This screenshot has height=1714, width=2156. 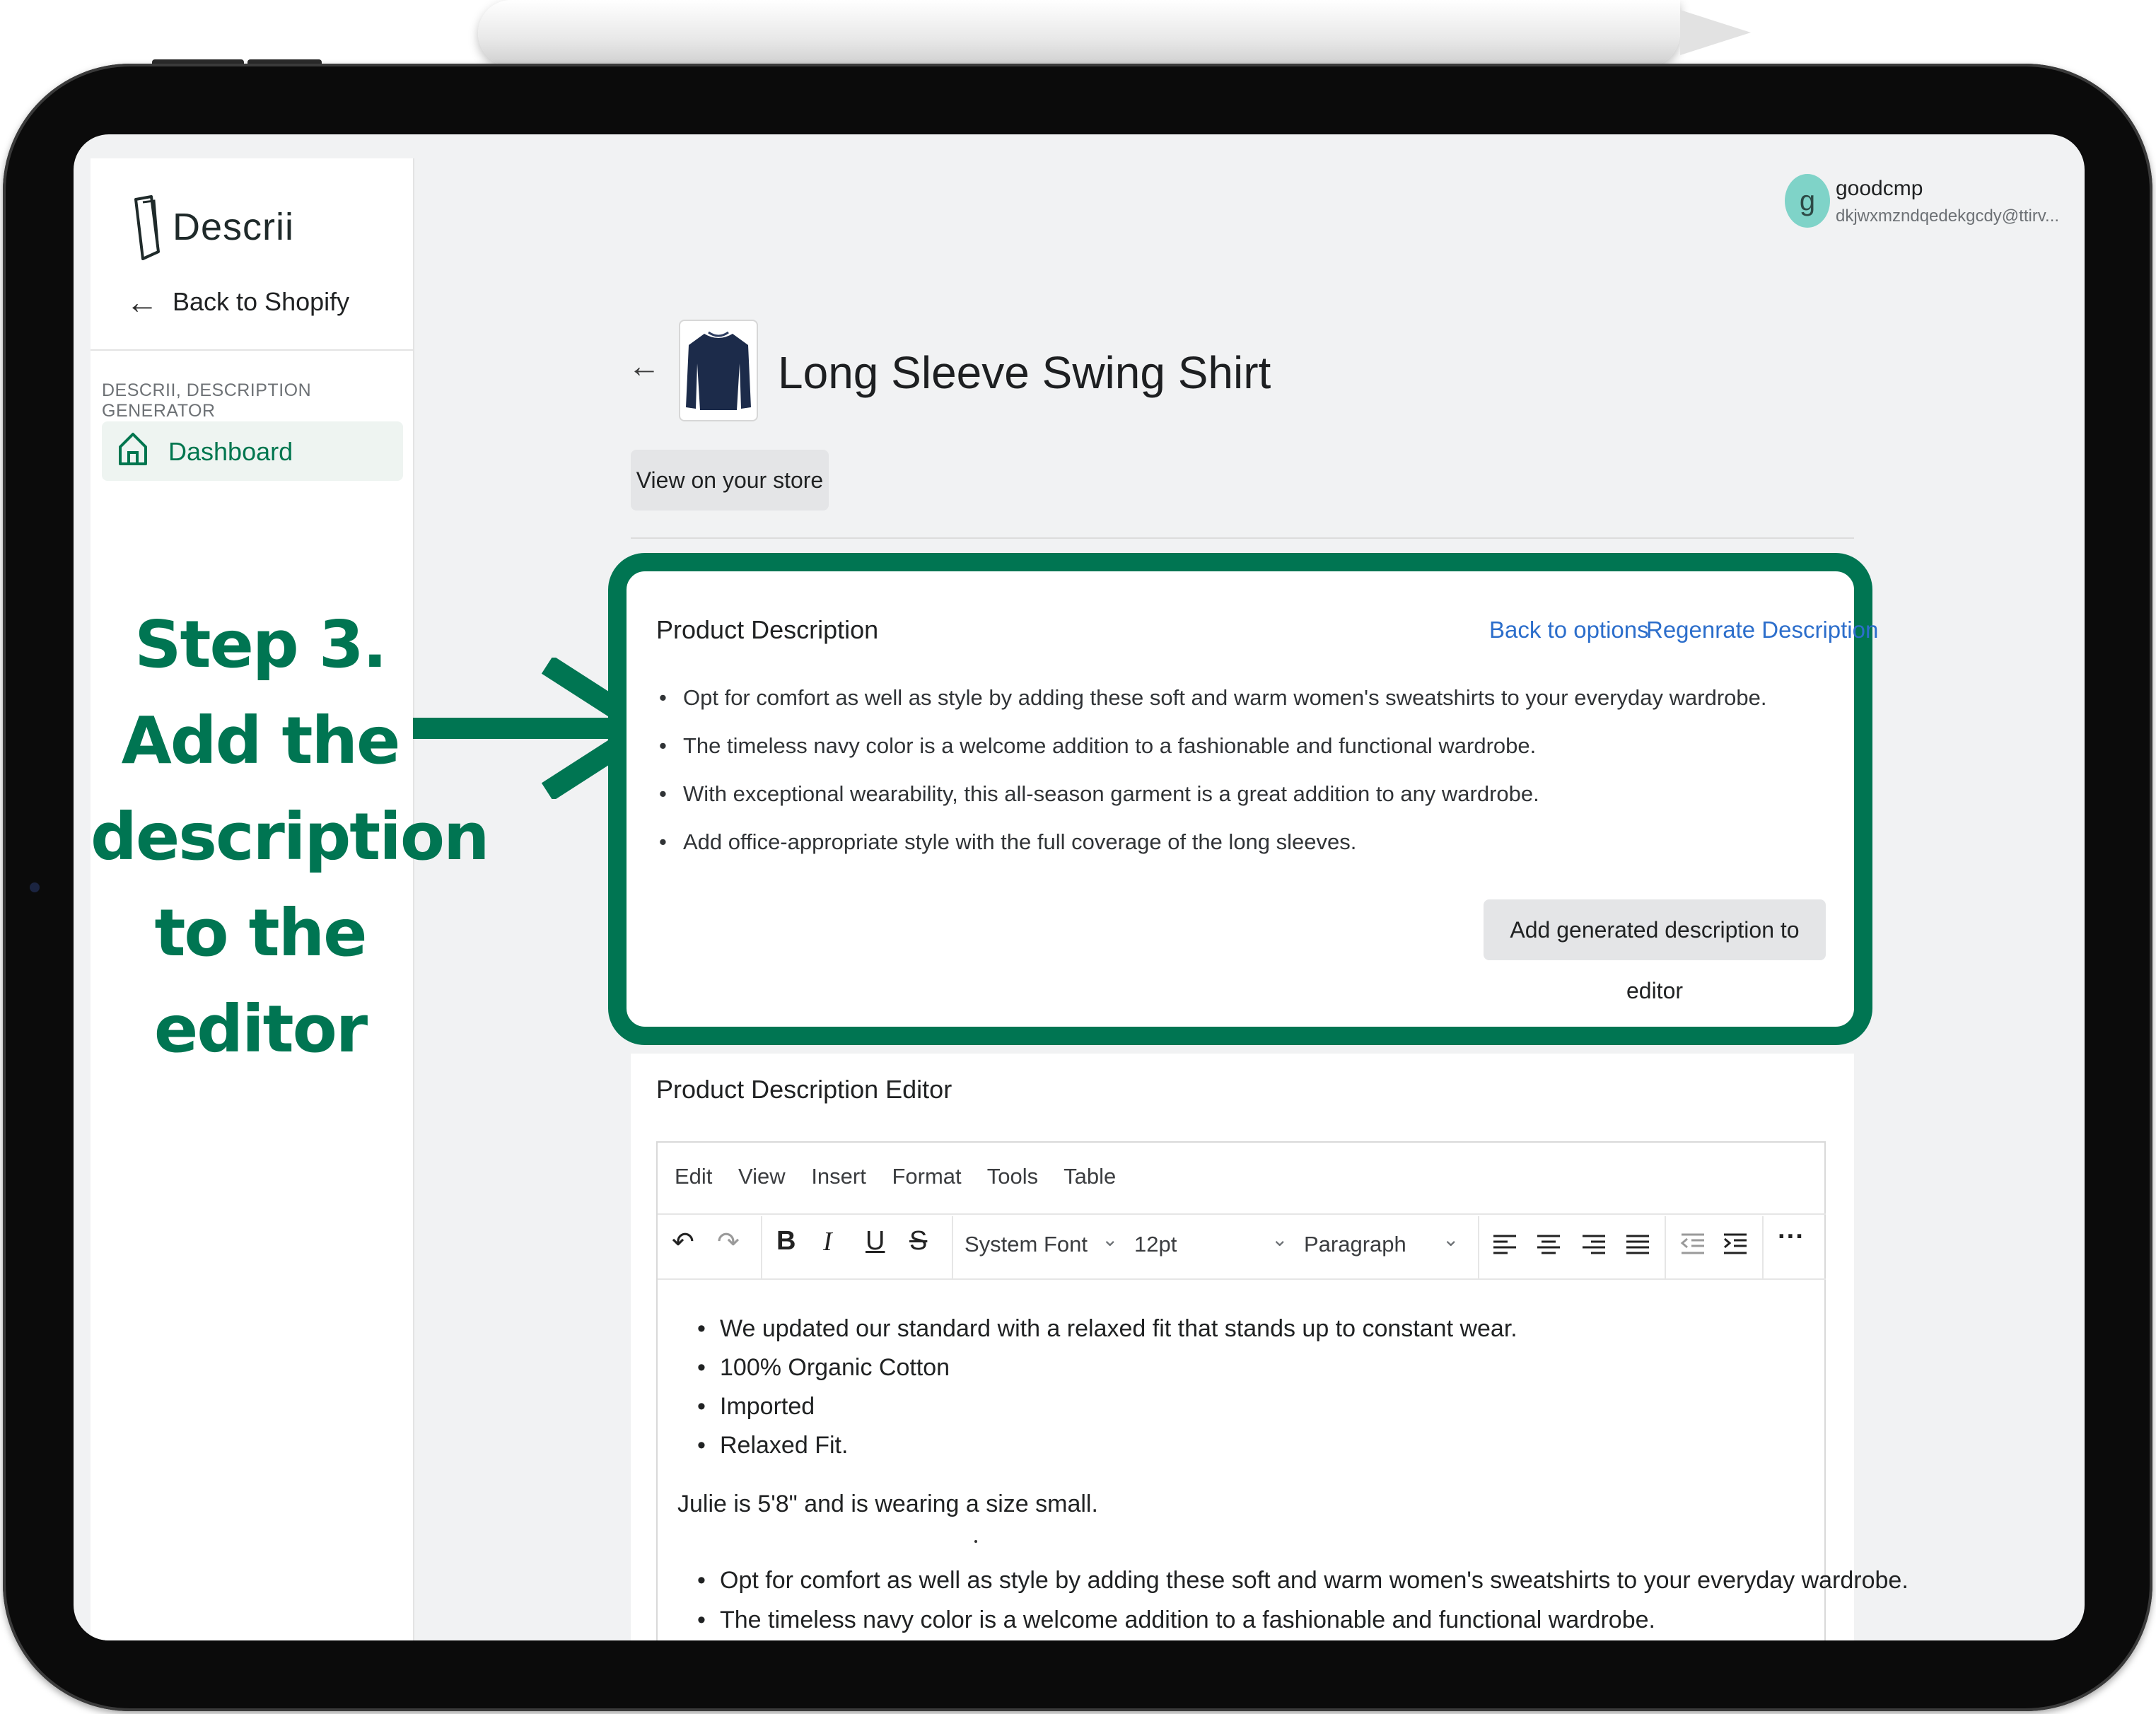 What do you see at coordinates (827, 1241) in the screenshot?
I see `italic-icon: I` at bounding box center [827, 1241].